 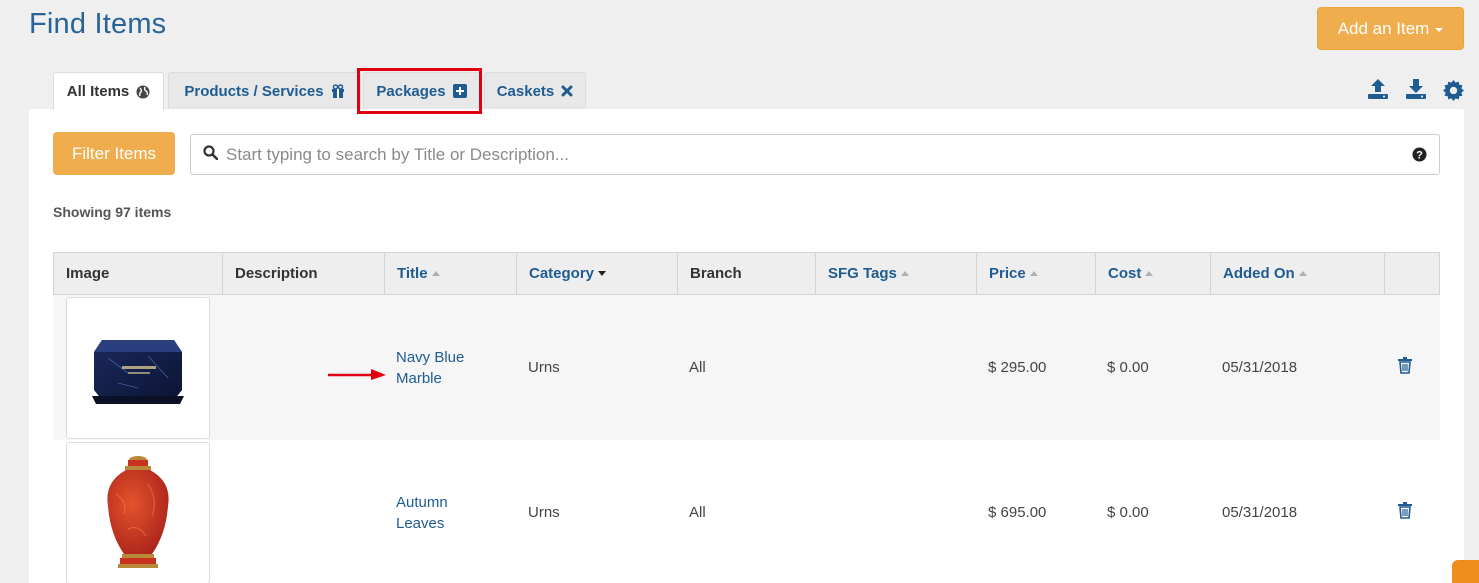 I want to click on caret-down-icon, so click(x=1439, y=29).